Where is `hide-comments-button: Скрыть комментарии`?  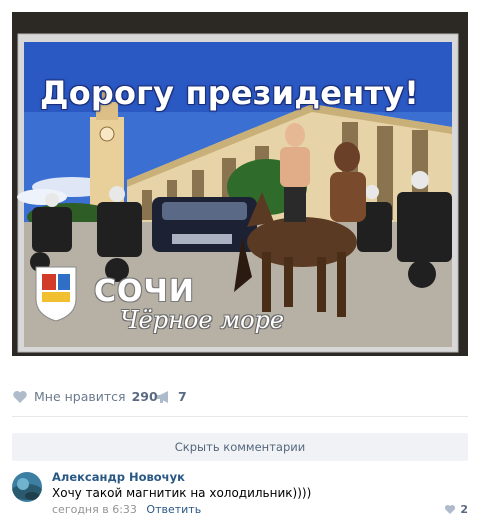 hide-comments-button: Скрыть комментарии is located at coordinates (240, 447).